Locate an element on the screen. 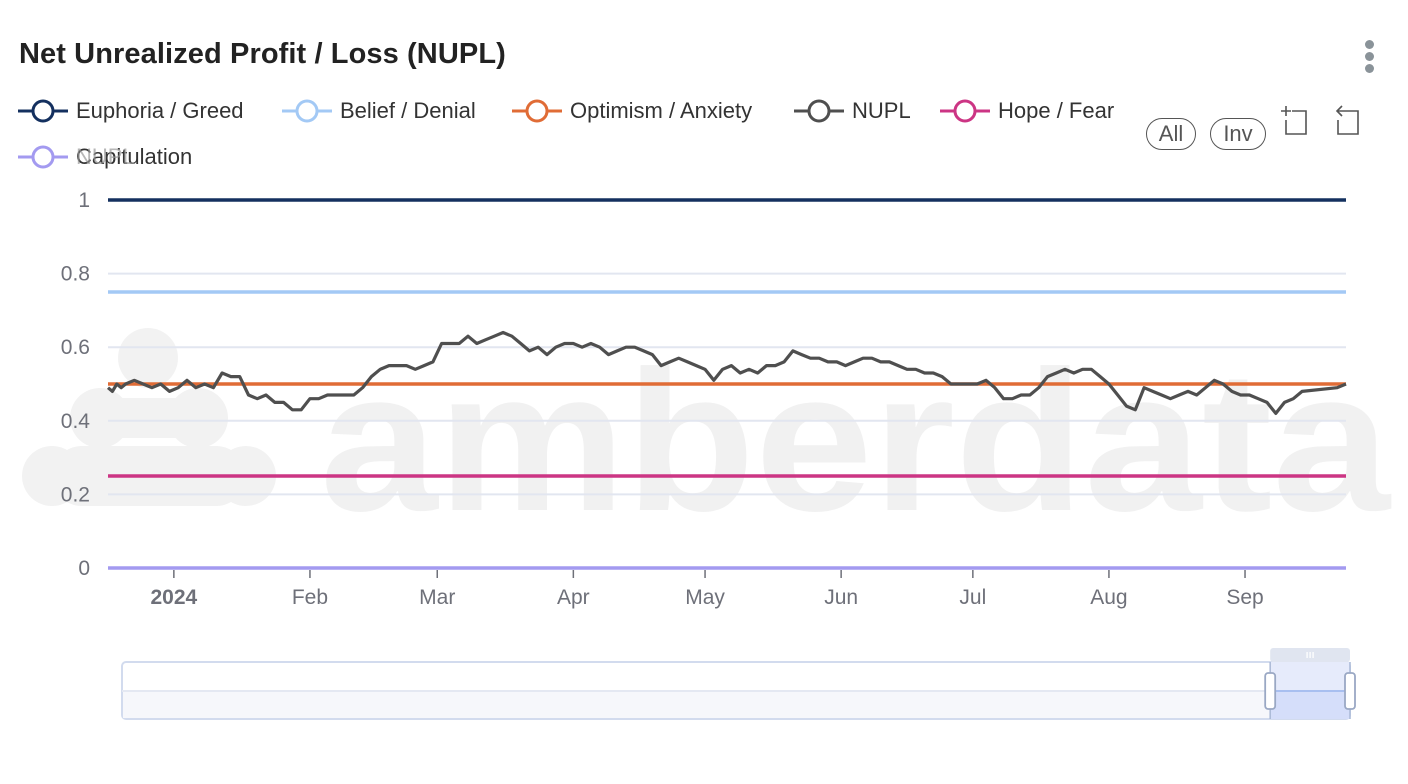  data-zoom-slider is located at coordinates (738, 684).